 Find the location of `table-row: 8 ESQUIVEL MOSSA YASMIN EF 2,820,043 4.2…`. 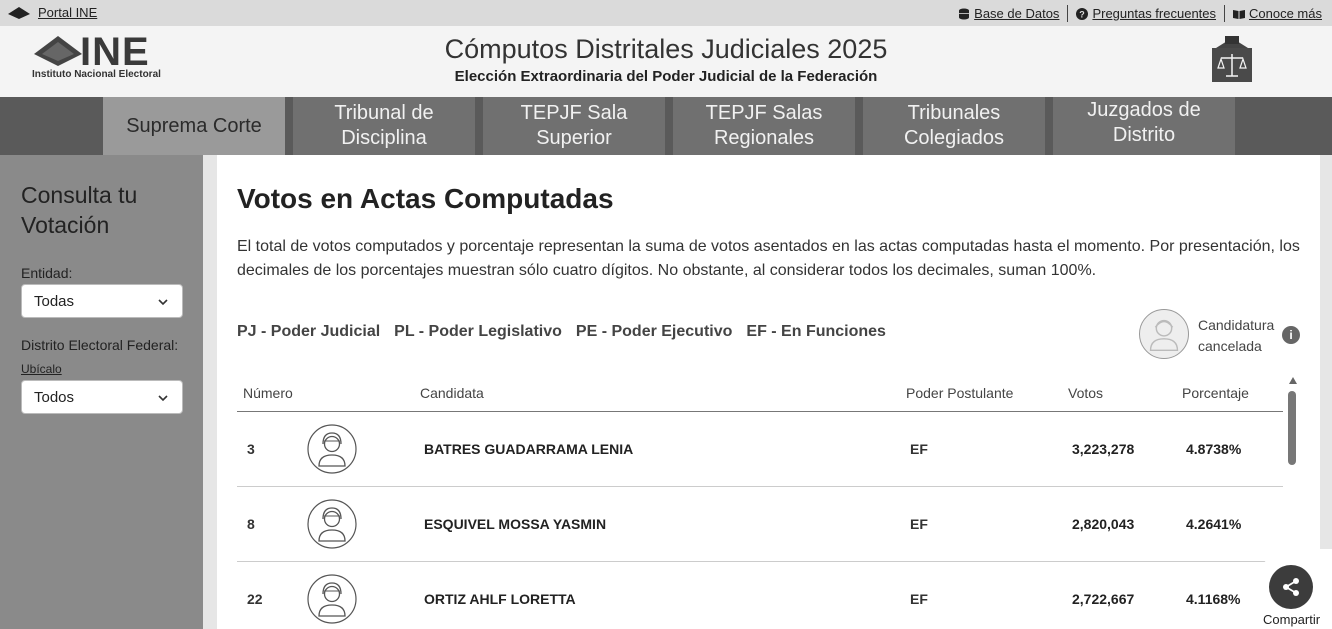

table-row: 8 ESQUIVEL MOSSA YASMIN EF 2,820,043 4.2… is located at coordinates (760, 524).